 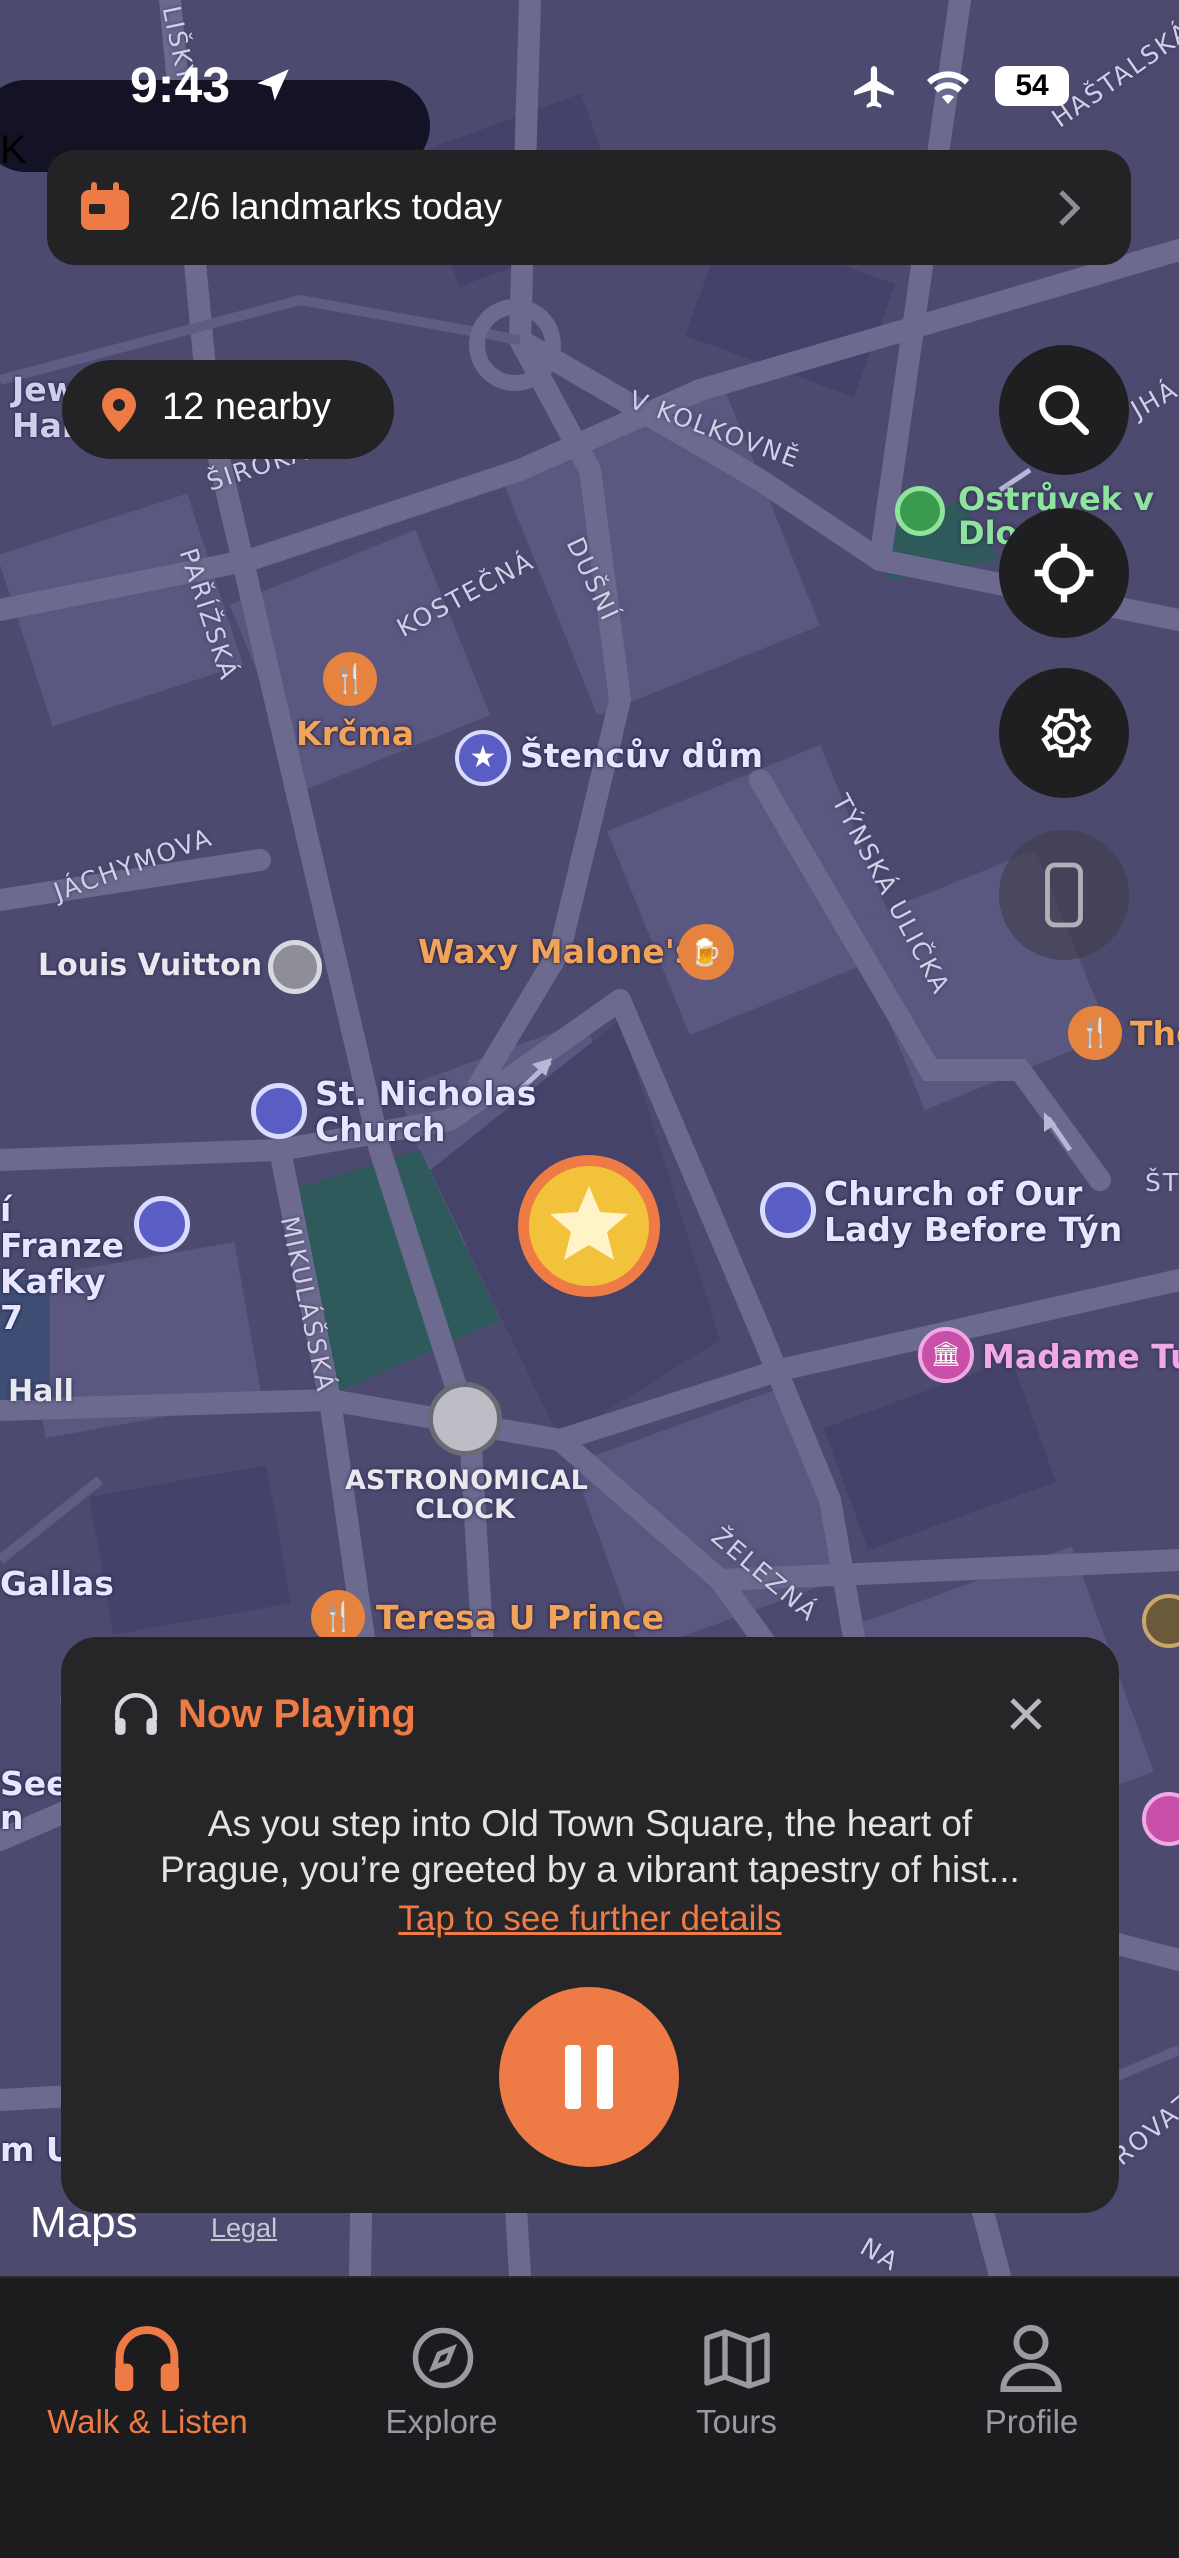 What do you see at coordinates (1154, 1033) in the screenshot?
I see `poi-the: The` at bounding box center [1154, 1033].